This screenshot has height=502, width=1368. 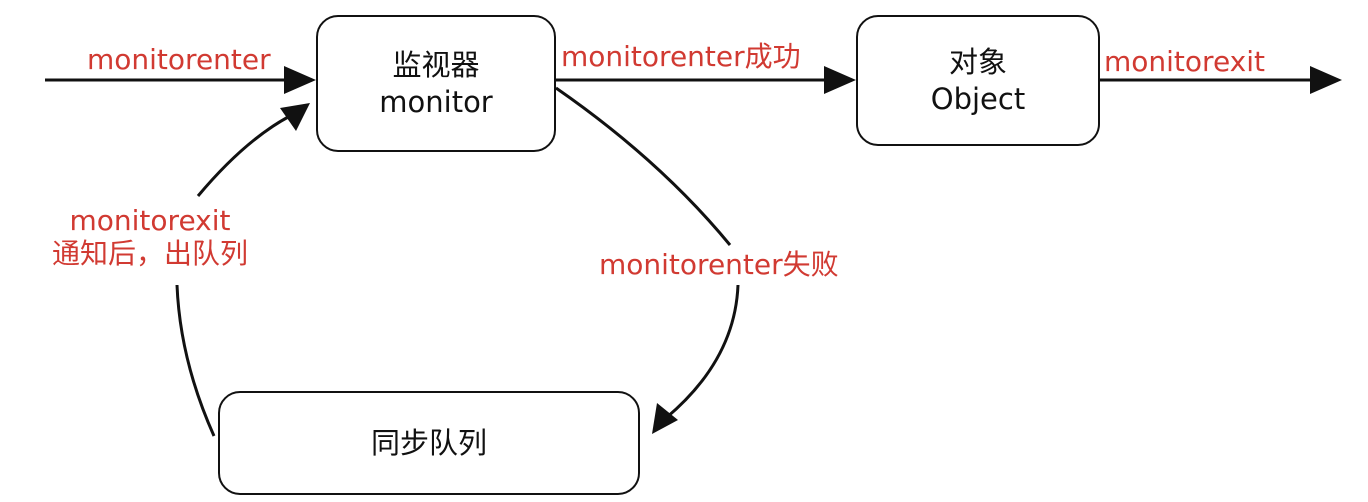 What do you see at coordinates (681, 56) in the screenshot?
I see `edge-label-enter-success: monitorenter成功` at bounding box center [681, 56].